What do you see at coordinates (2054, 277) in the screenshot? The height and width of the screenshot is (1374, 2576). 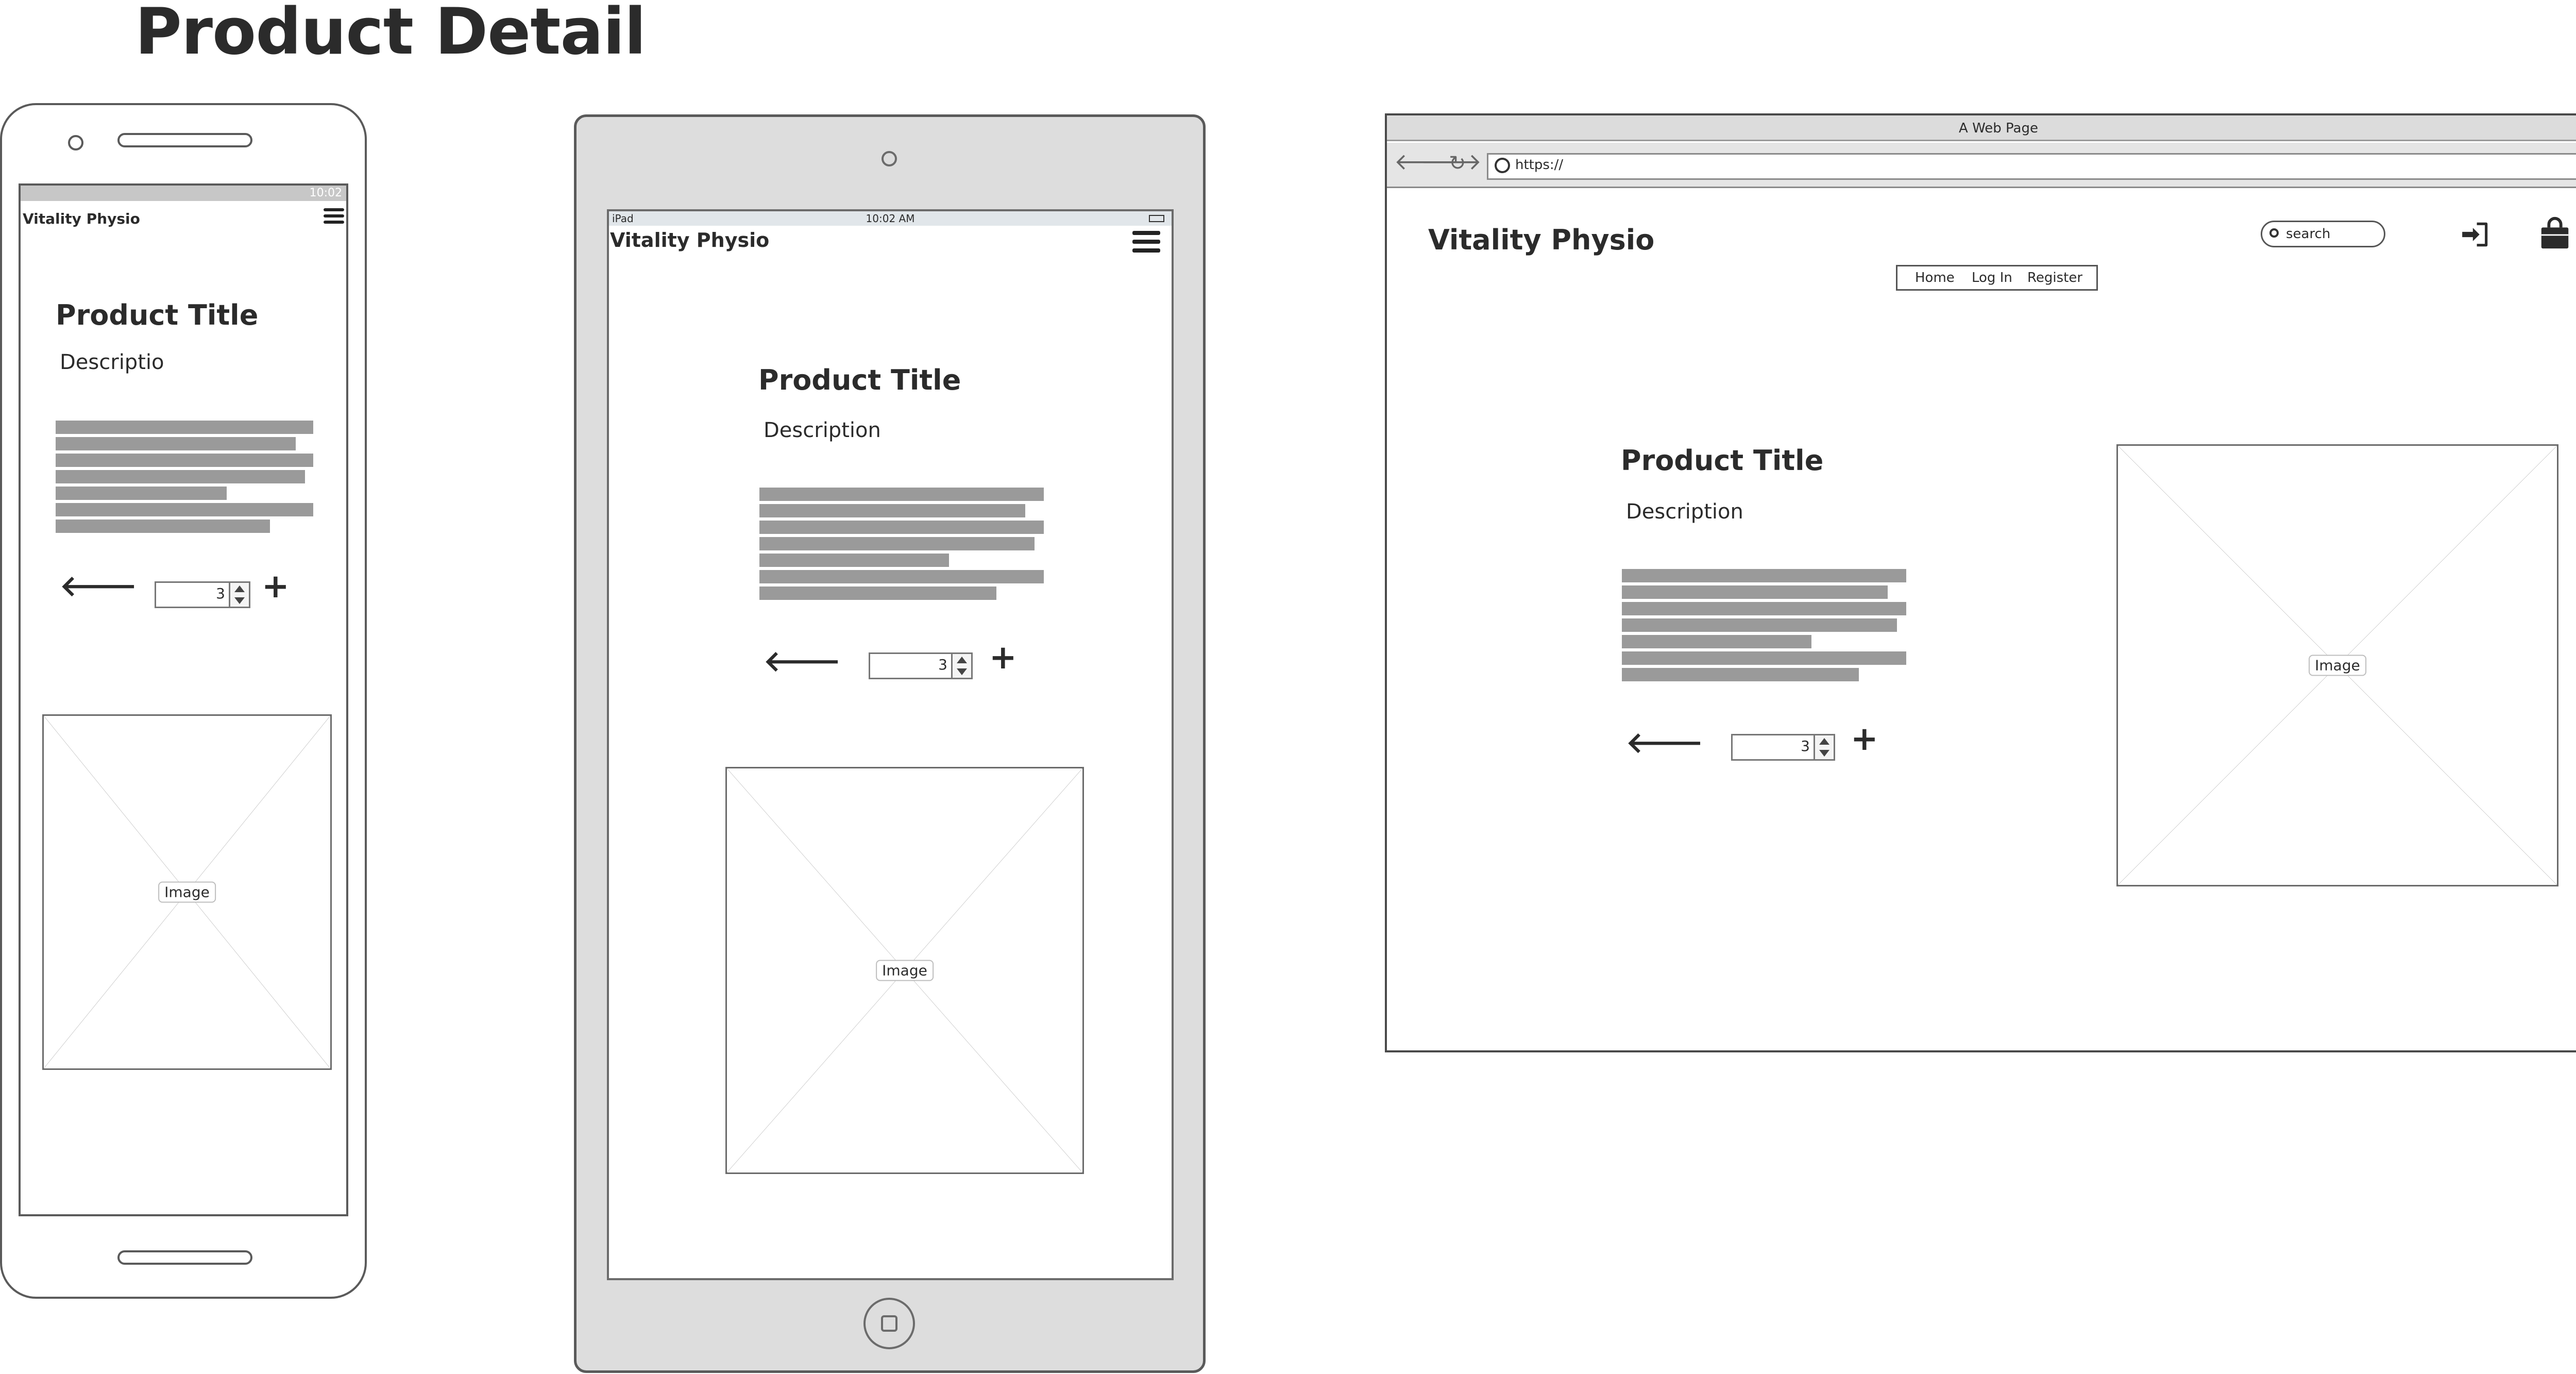 I see `nav-register: Register` at bounding box center [2054, 277].